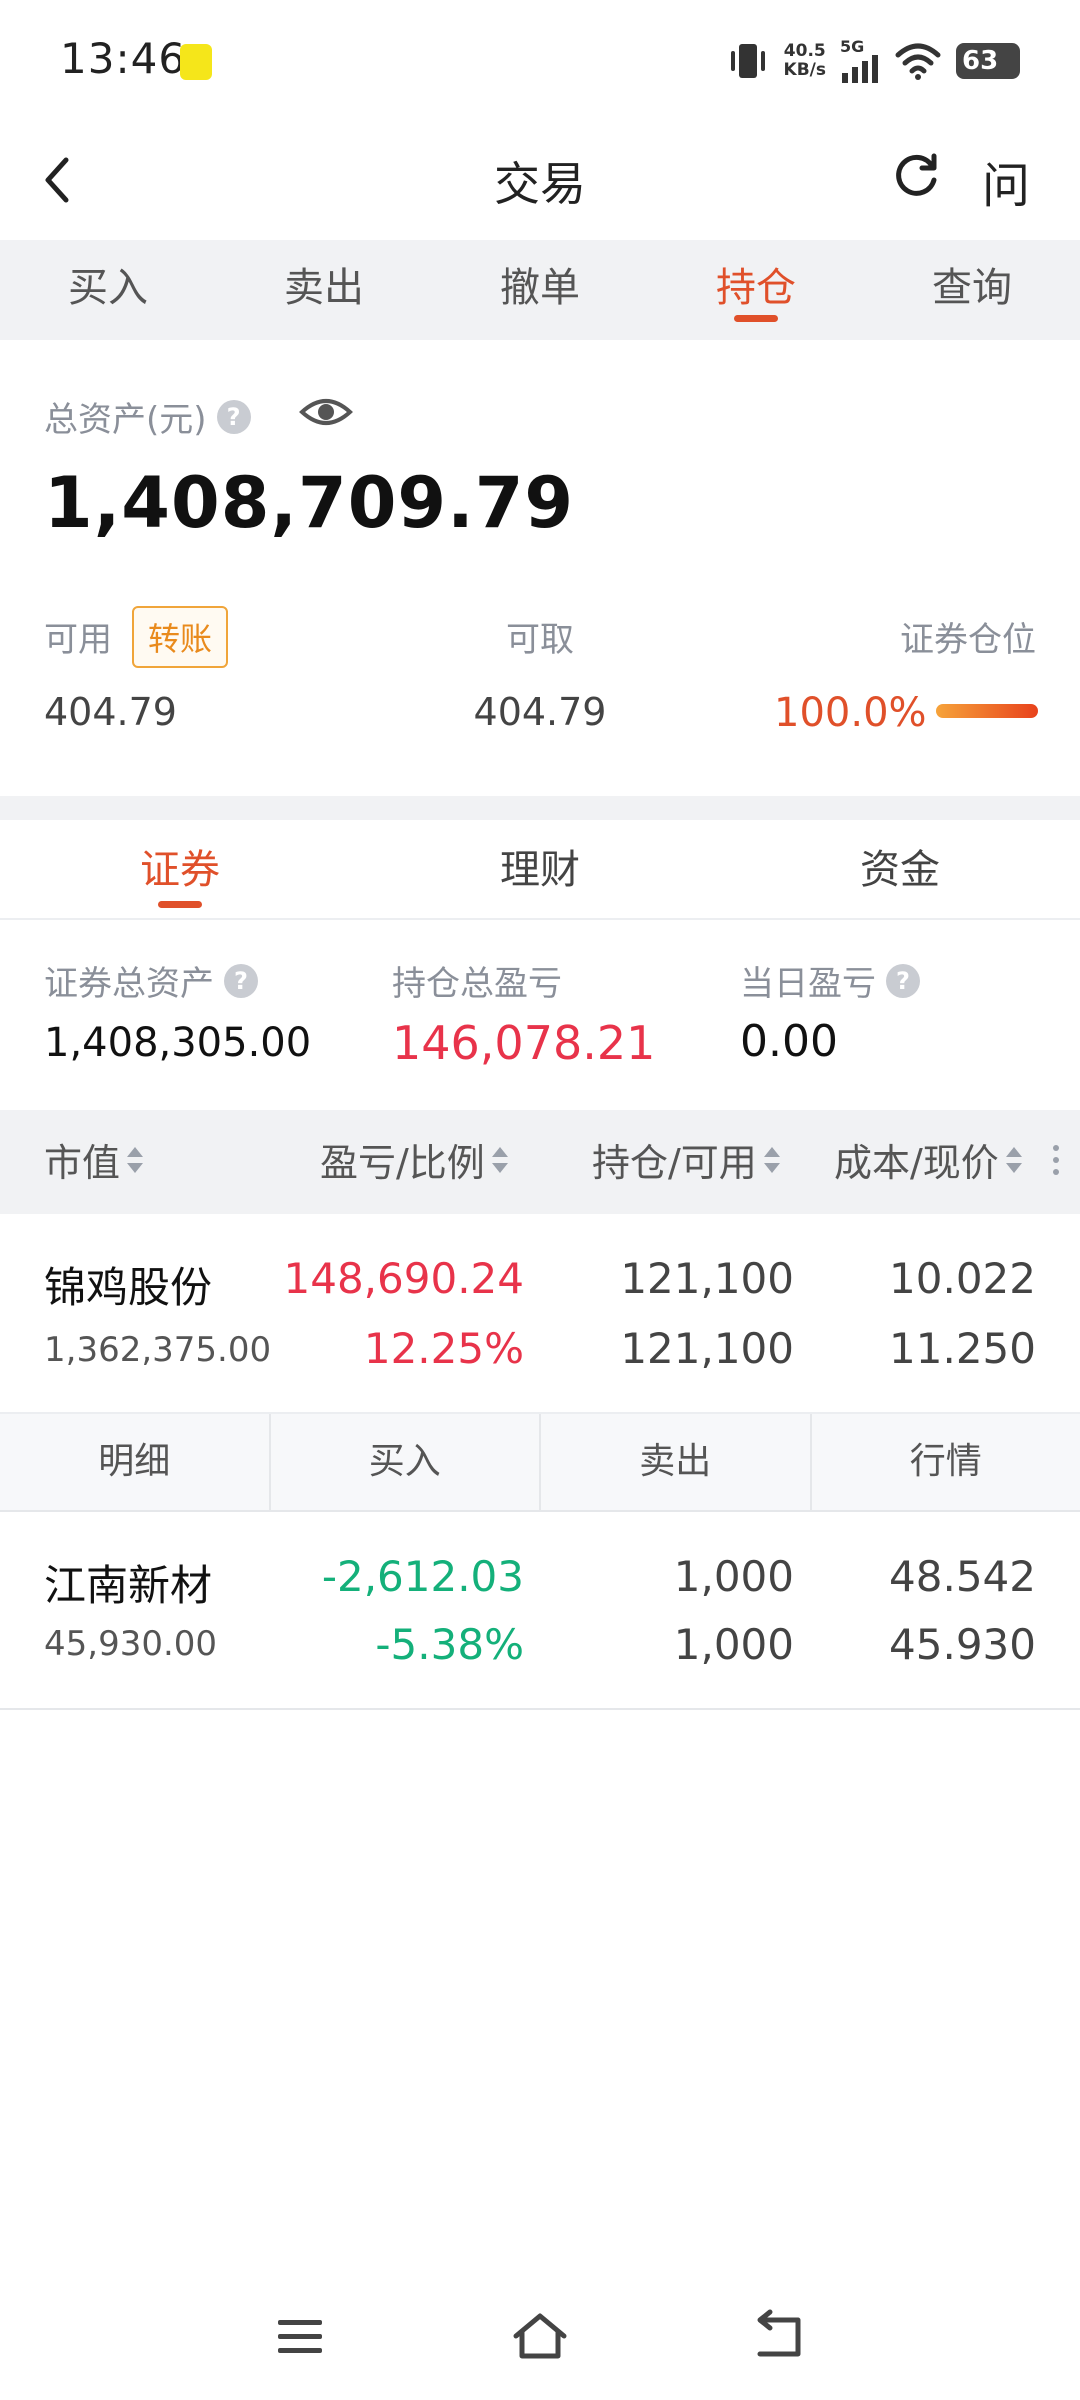 The image size is (1080, 2400). What do you see at coordinates (180, 869) in the screenshot?
I see `tab-securities: 证券` at bounding box center [180, 869].